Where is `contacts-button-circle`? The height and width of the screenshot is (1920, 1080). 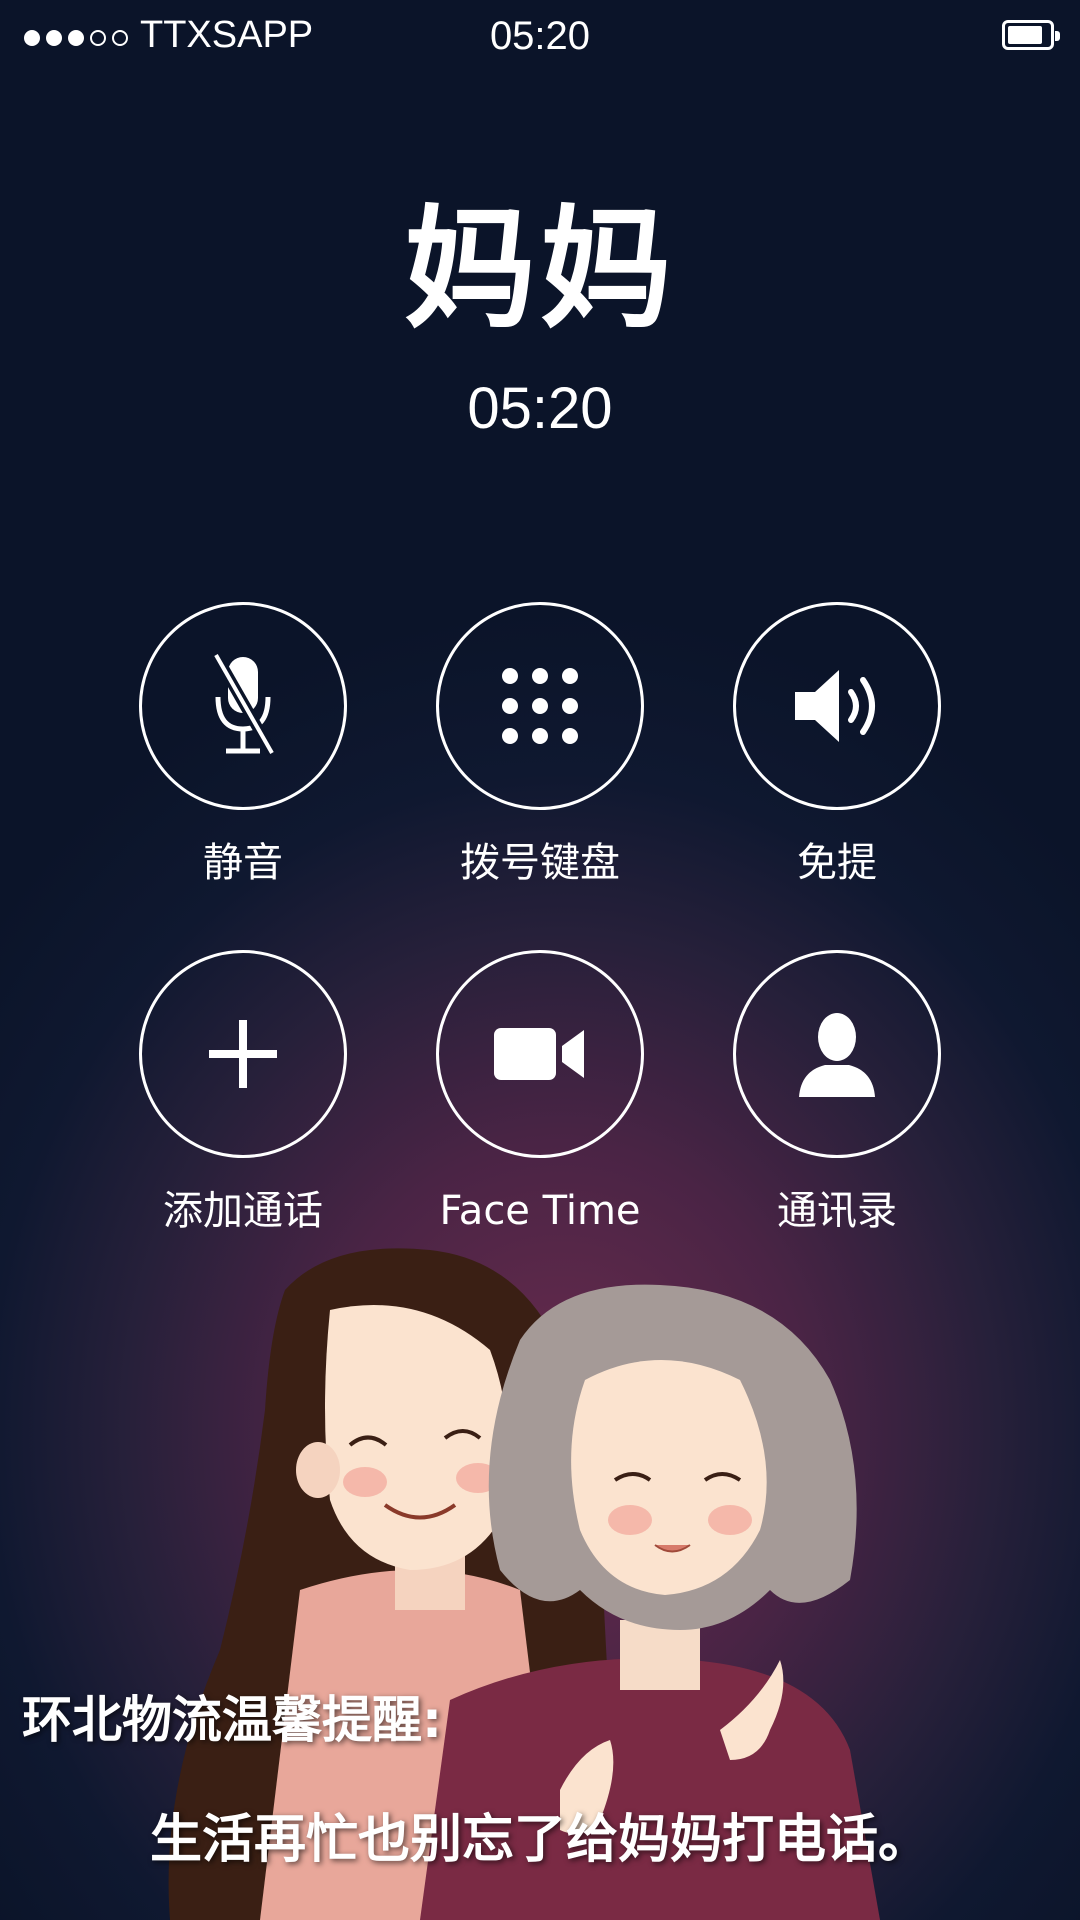
contacts-button-circle is located at coordinates (837, 1054).